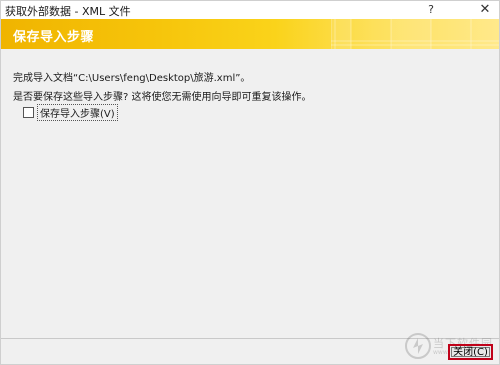  What do you see at coordinates (54, 37) in the screenshot?
I see `banner-title: 保存导入步骤` at bounding box center [54, 37].